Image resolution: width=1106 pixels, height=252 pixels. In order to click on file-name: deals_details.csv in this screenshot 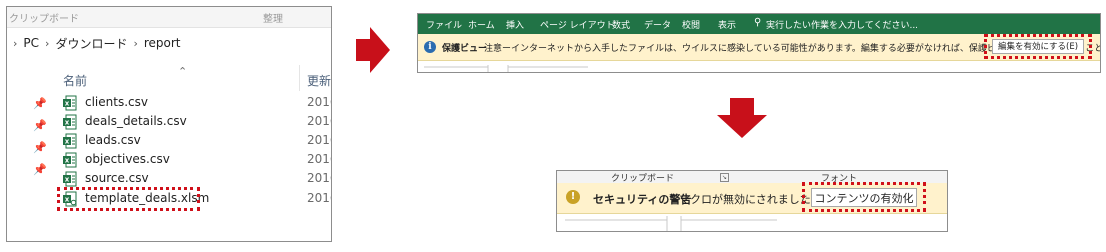, I will do `click(136, 121)`.